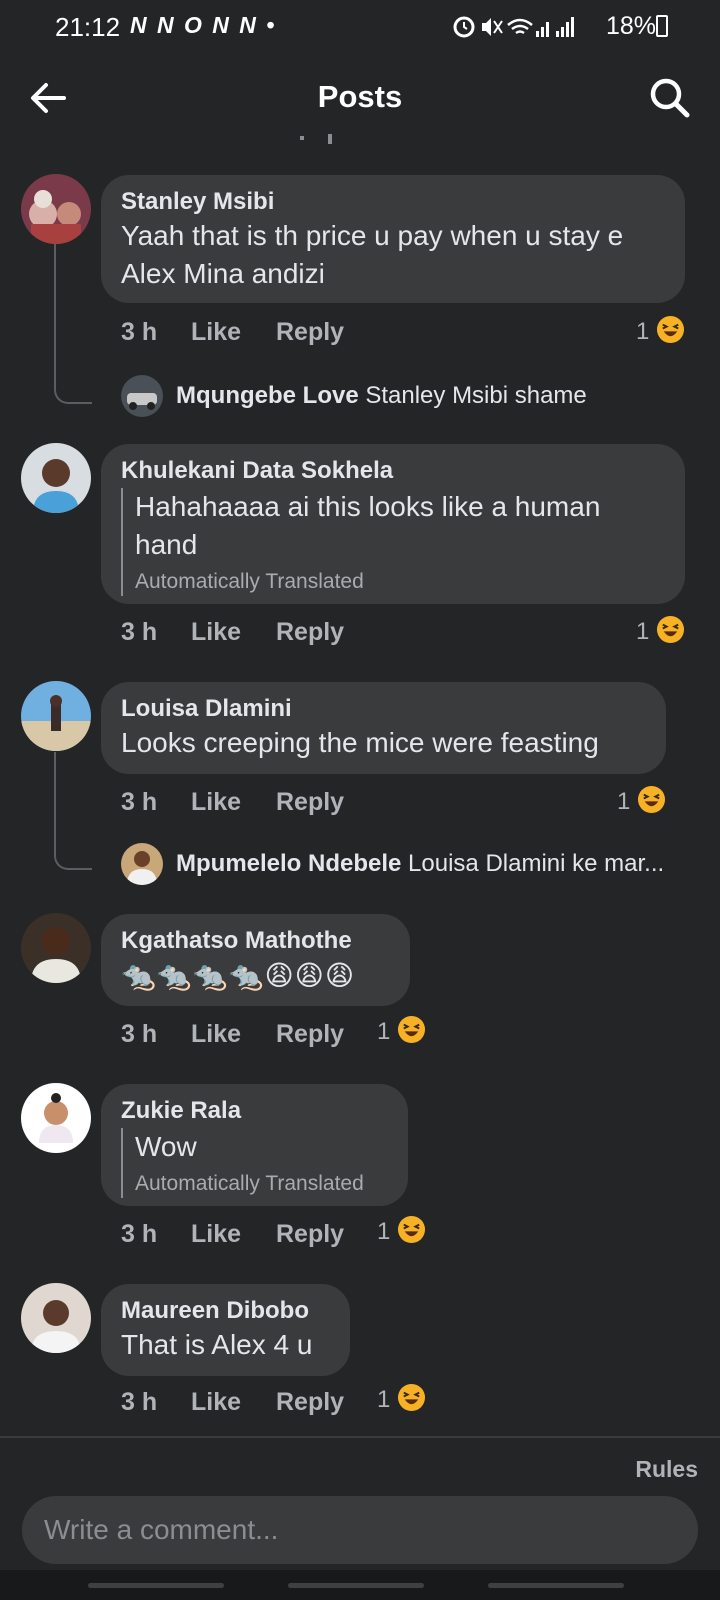  Describe the element at coordinates (316, 139) in the screenshot. I see `truncated-text-fragment` at that location.